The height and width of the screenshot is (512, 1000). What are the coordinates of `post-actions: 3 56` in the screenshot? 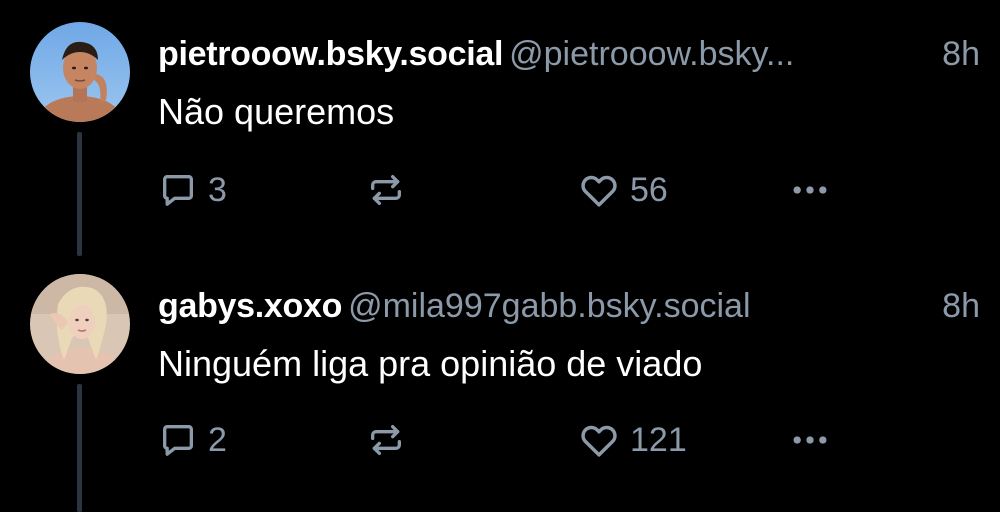 It's located at (508, 190).